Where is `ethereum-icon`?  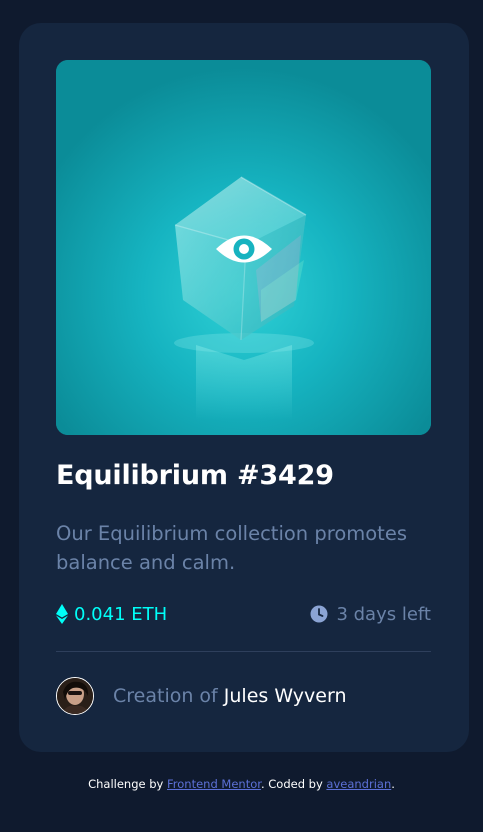 ethereum-icon is located at coordinates (62, 614).